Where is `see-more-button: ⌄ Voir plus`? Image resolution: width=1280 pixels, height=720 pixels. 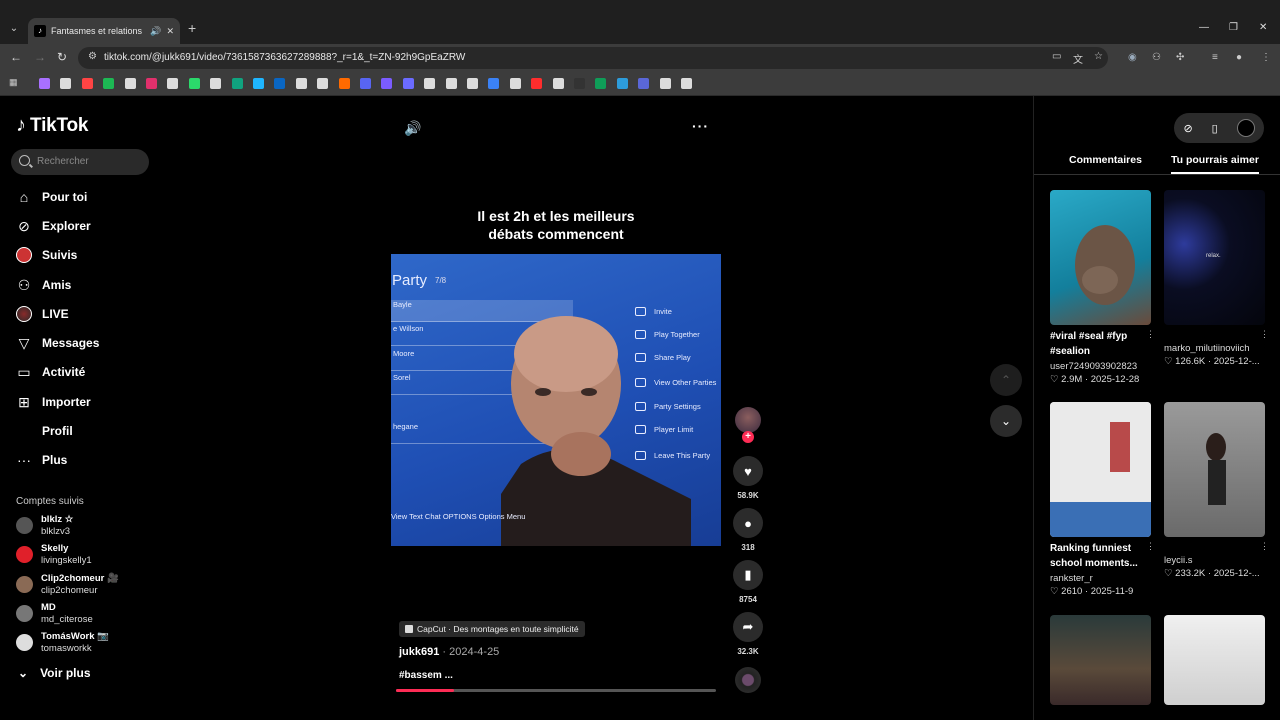
see-more-button: ⌄ Voir plus is located at coordinates (54, 673).